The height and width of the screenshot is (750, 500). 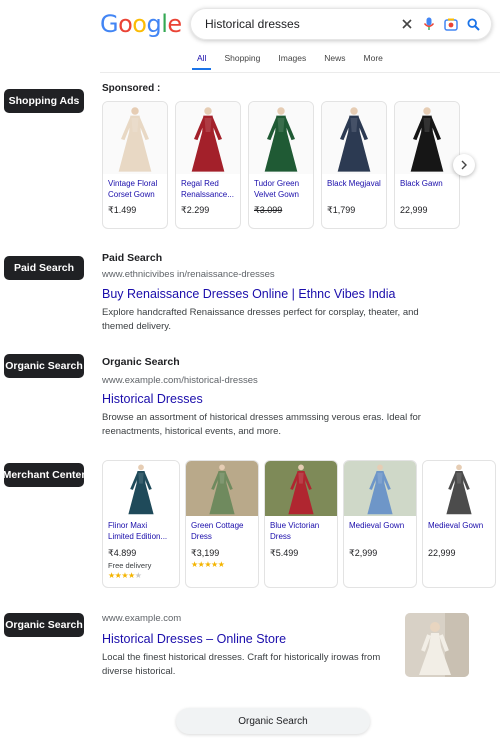 What do you see at coordinates (301, 531) in the screenshot?
I see `product-name: Blue Victorian Dress` at bounding box center [301, 531].